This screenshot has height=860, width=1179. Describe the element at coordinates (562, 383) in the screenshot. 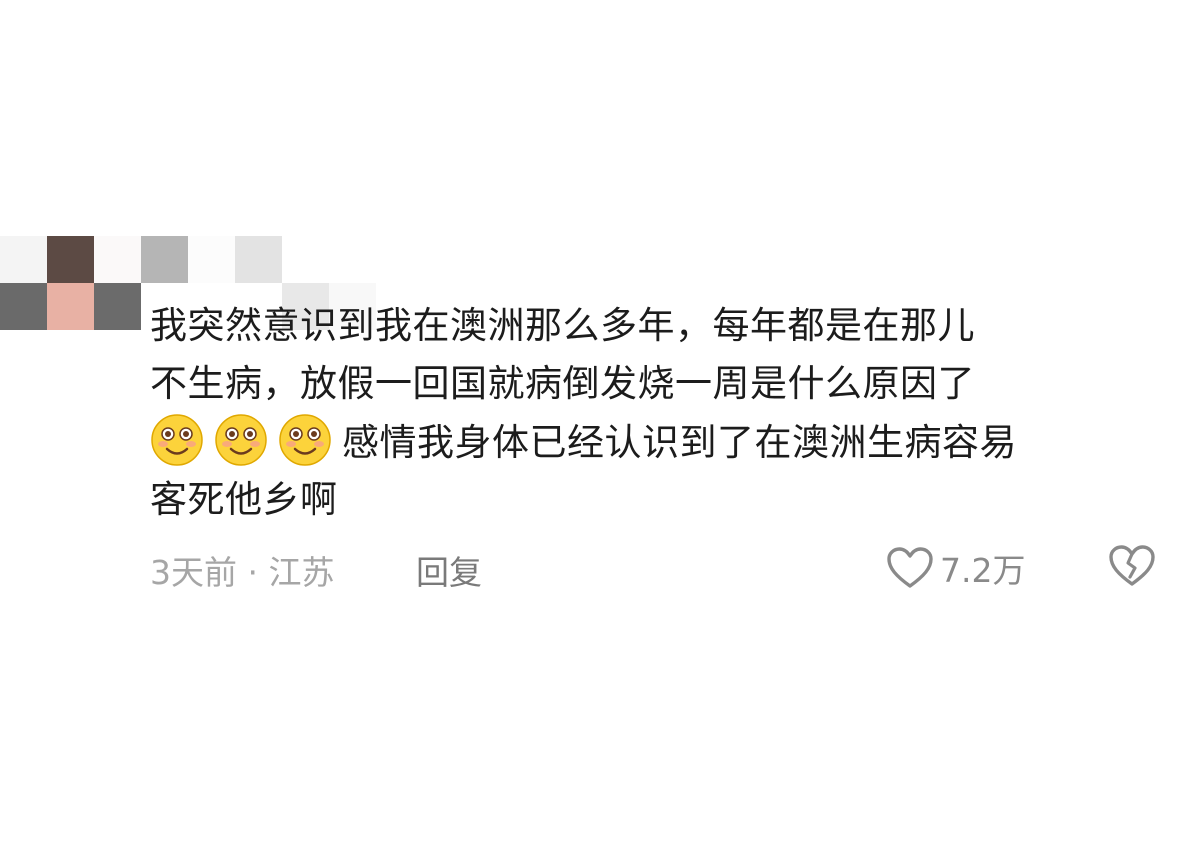

I see `comment-line: 不生病，放假一回国就病倒发烧一周是什么原因了` at that location.